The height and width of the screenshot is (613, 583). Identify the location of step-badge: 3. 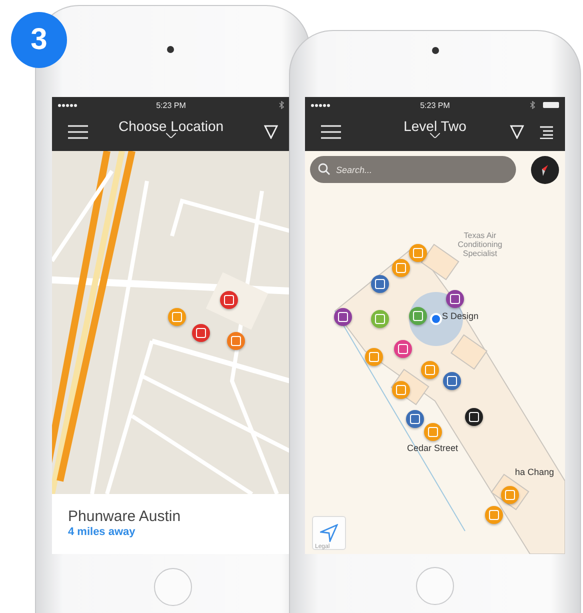
(39, 40).